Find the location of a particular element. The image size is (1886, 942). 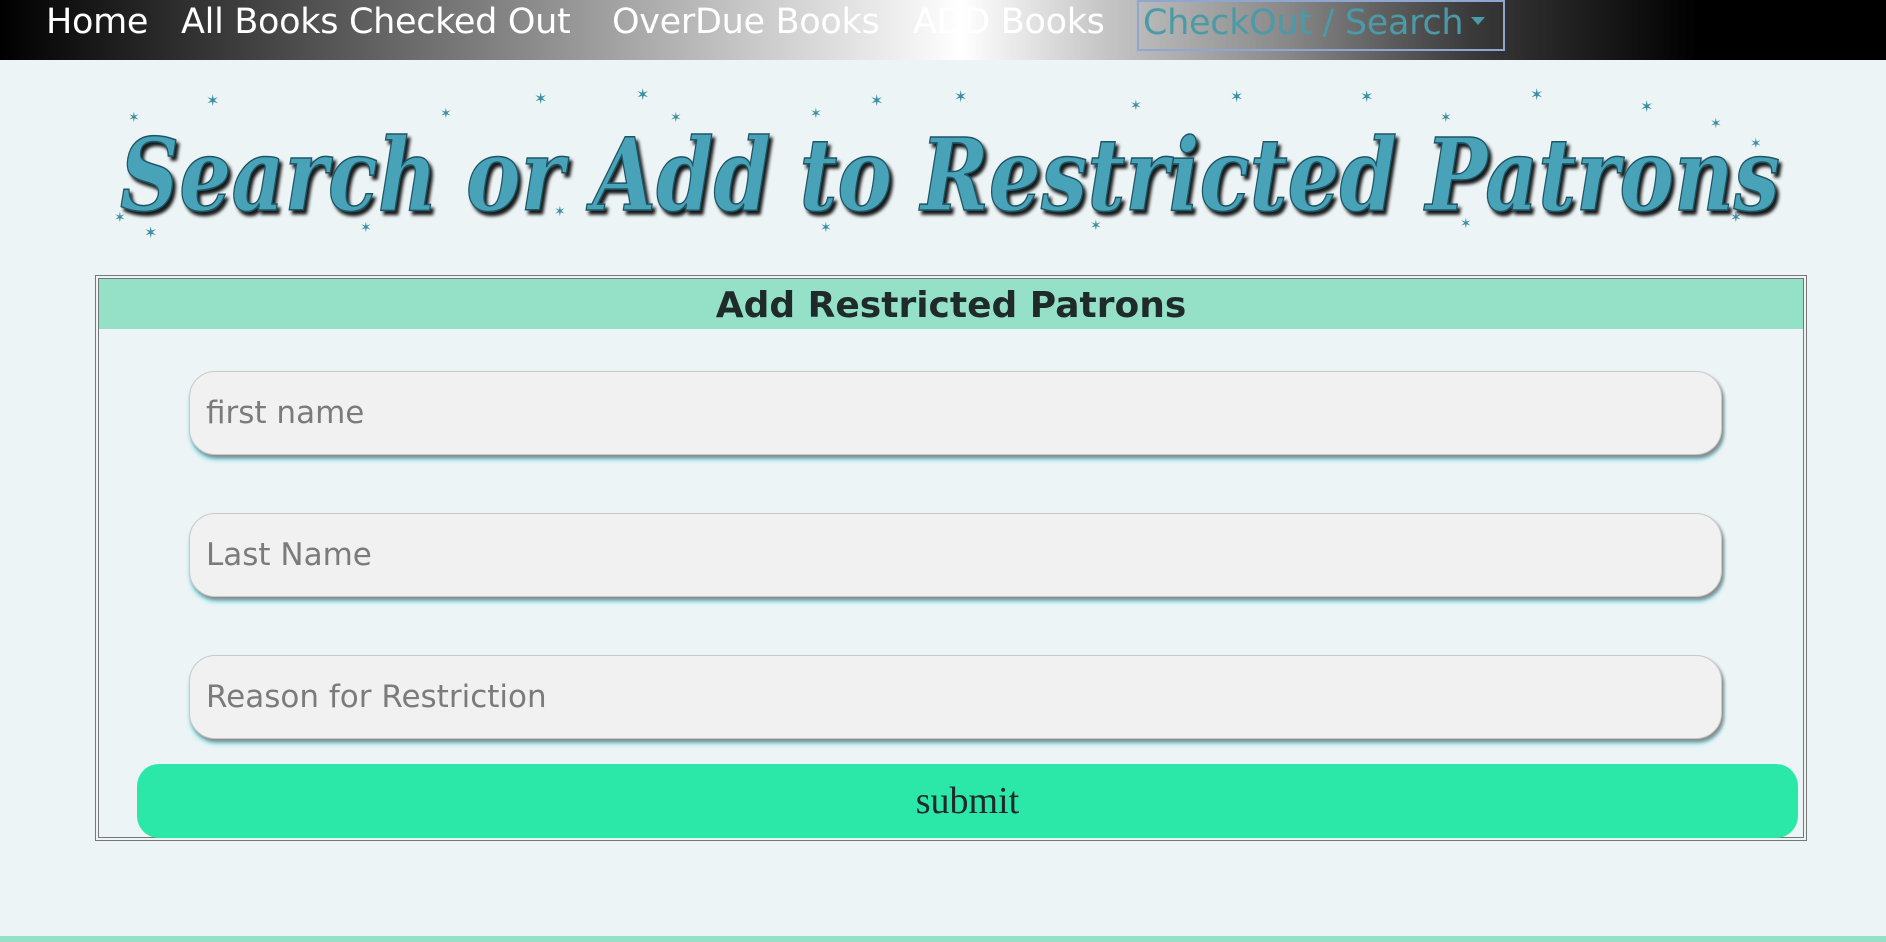

nav-link-add-books: ADD Books is located at coordinates (1009, 23).